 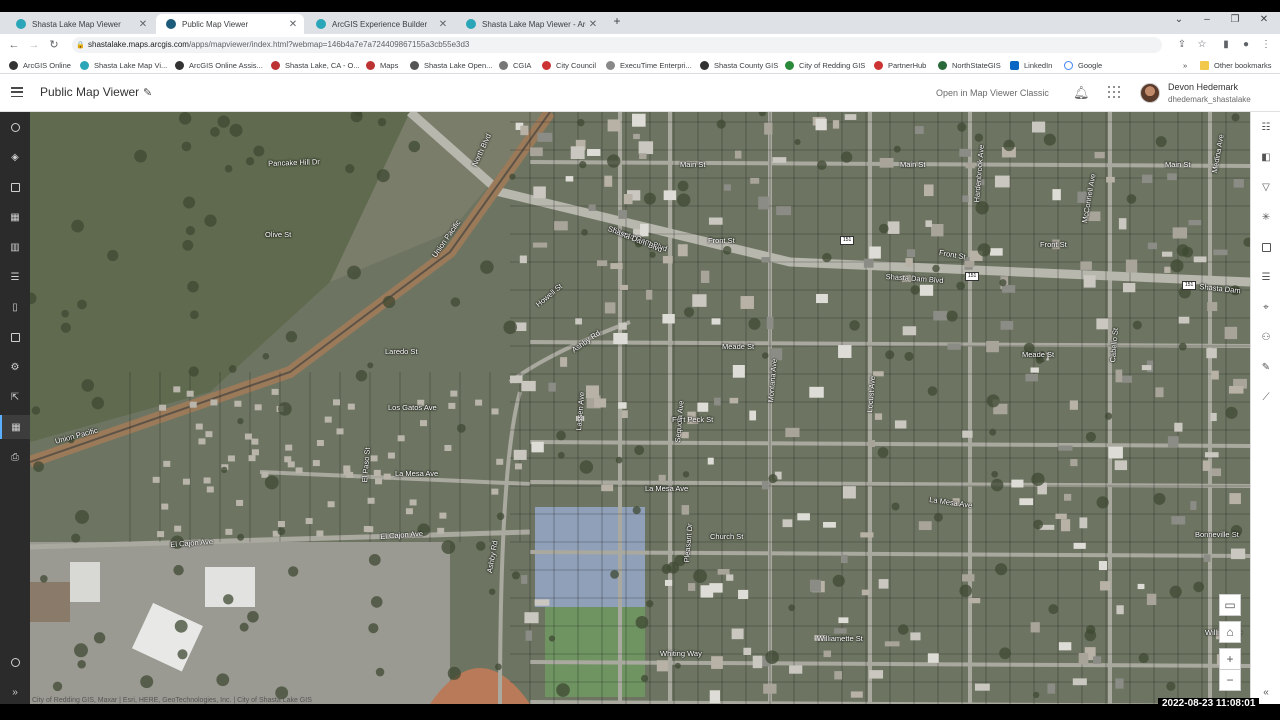 What do you see at coordinates (1207, 19) in the screenshot?
I see `minimize-icon: –` at bounding box center [1207, 19].